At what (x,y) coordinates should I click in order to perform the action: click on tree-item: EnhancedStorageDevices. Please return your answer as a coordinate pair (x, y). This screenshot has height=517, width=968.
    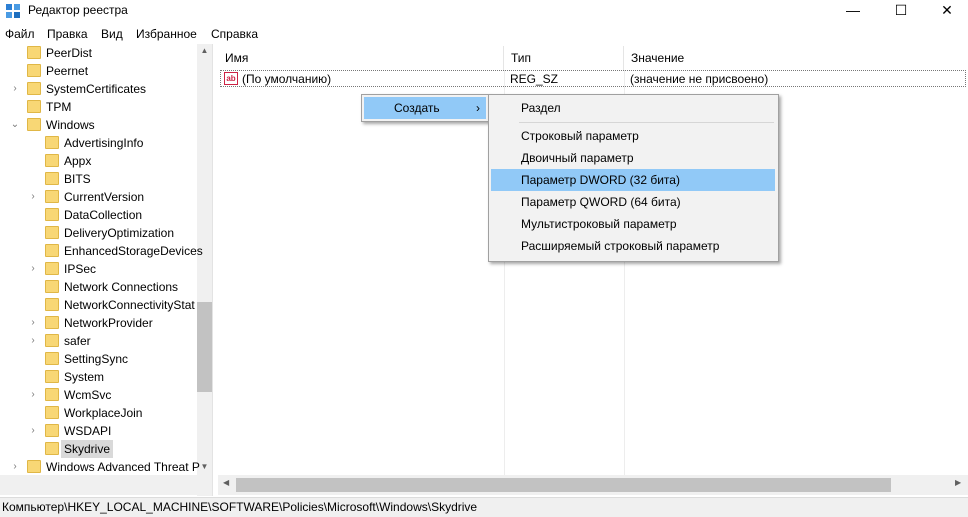
    Looking at the image, I should click on (101, 251).